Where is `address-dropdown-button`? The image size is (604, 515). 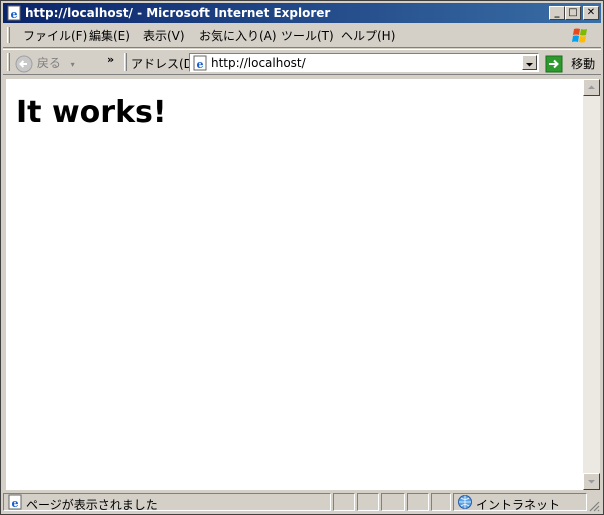
address-dropdown-button is located at coordinates (529, 62).